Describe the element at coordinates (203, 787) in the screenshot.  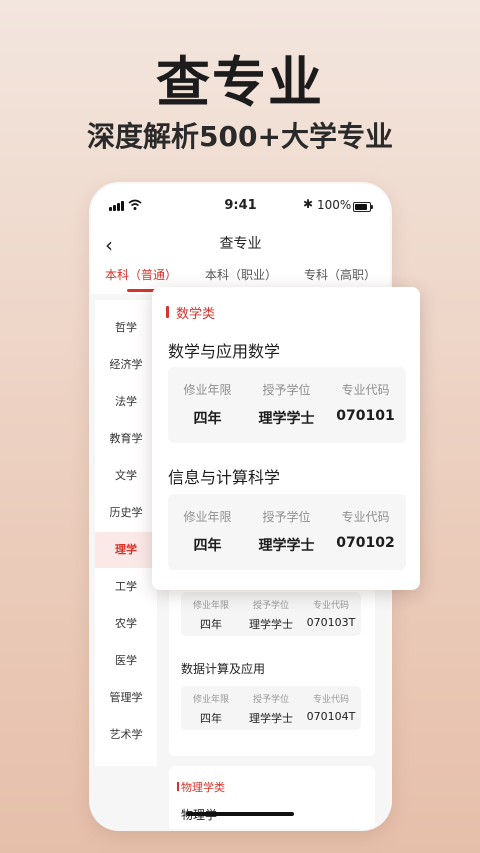
I see `category-title: 物理学类` at that location.